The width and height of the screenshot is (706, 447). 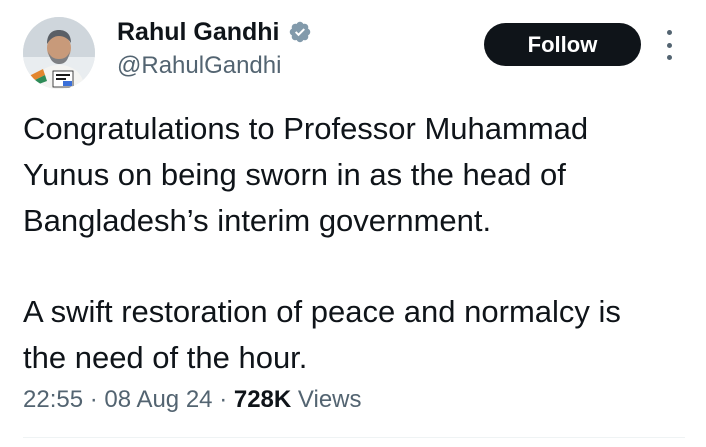 I want to click on more-vertical-icon, so click(x=669, y=45).